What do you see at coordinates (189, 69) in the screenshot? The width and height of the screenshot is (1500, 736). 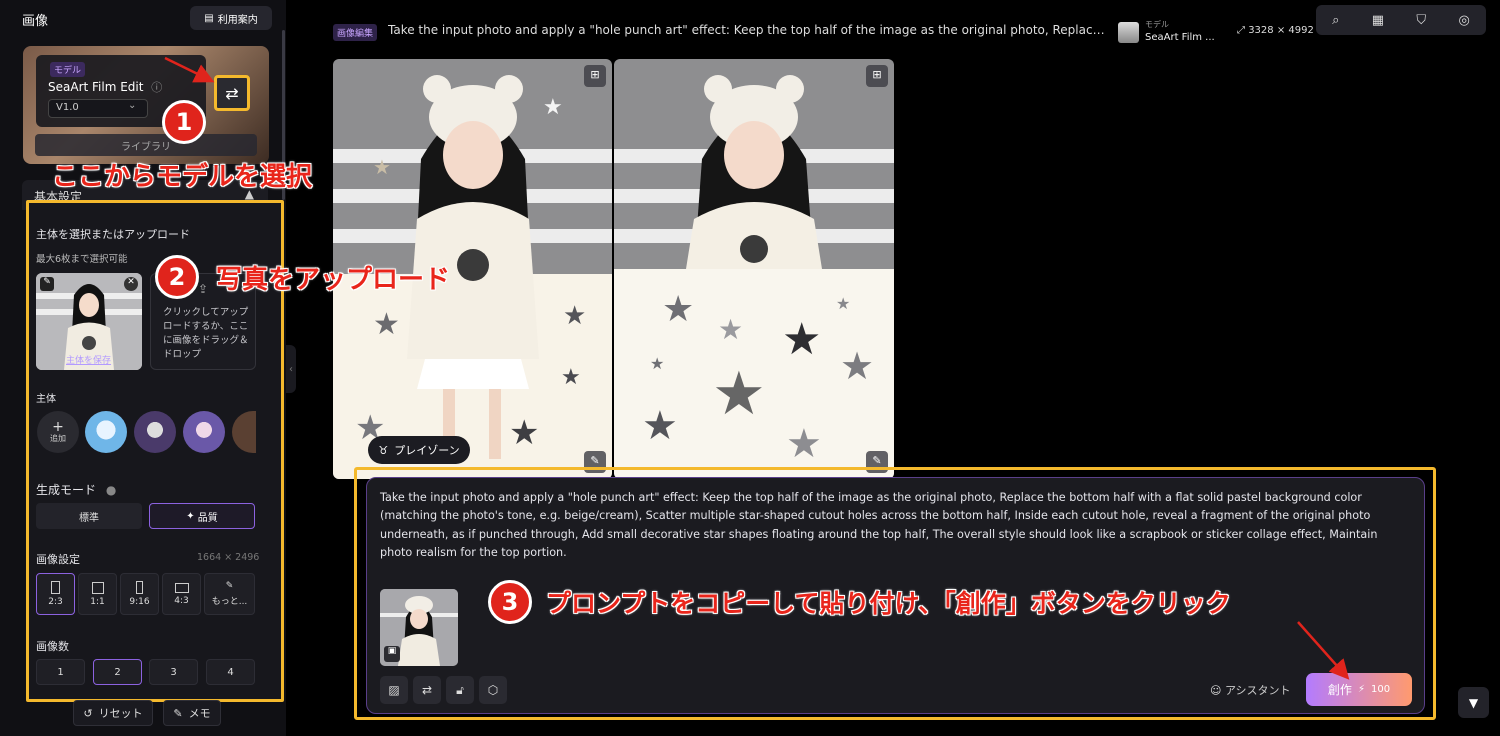 I see `arrow-to-model-switch` at bounding box center [189, 69].